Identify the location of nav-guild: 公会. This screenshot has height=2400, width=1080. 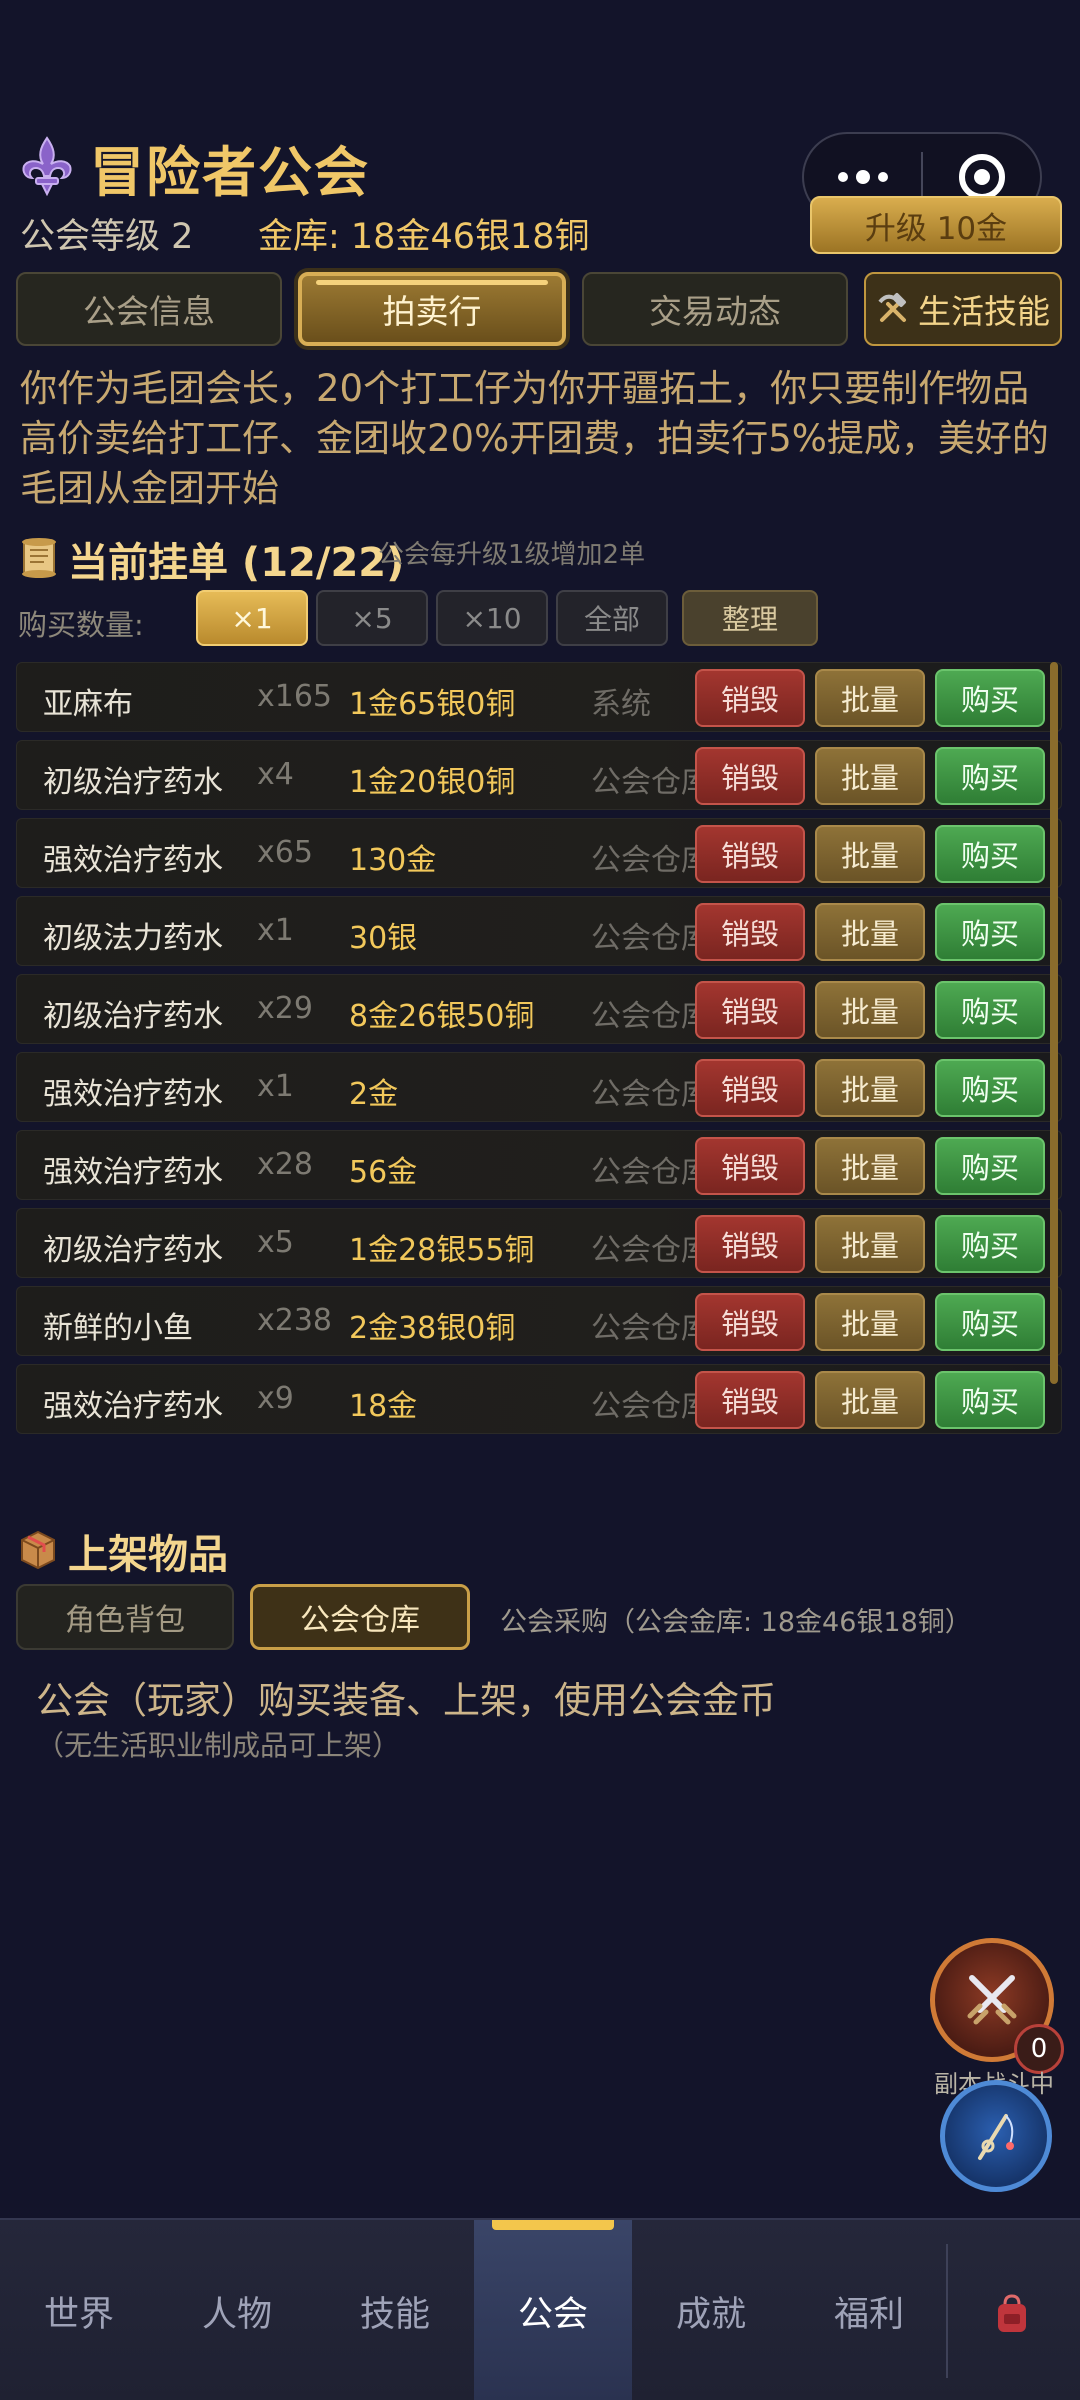
(553, 2310).